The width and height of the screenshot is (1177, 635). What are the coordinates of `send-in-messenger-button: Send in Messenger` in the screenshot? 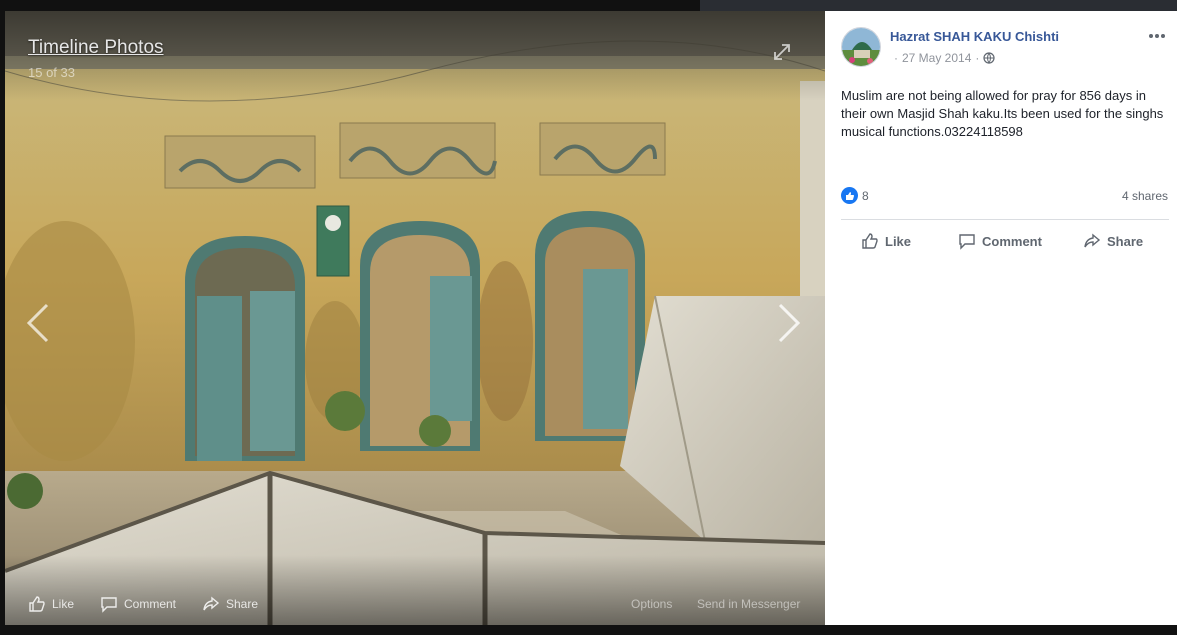 It's located at (748, 604).